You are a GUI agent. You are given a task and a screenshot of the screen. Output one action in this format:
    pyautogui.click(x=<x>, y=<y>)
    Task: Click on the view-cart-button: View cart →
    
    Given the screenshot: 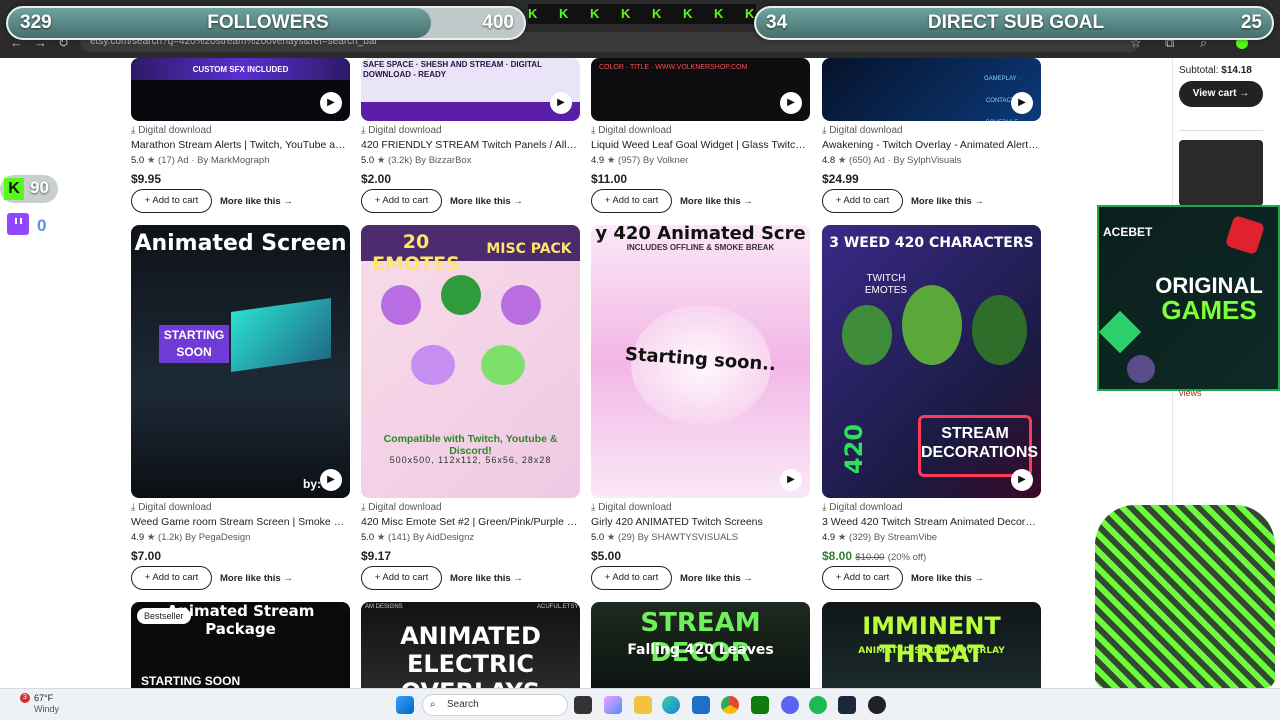 What is the action you would take?
    pyautogui.click(x=1221, y=94)
    